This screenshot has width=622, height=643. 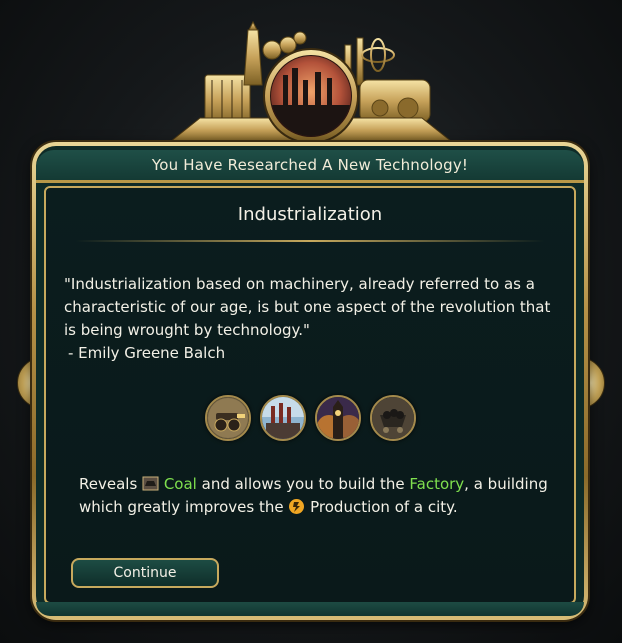 I want to click on coal-cart-icon, so click(x=392, y=418).